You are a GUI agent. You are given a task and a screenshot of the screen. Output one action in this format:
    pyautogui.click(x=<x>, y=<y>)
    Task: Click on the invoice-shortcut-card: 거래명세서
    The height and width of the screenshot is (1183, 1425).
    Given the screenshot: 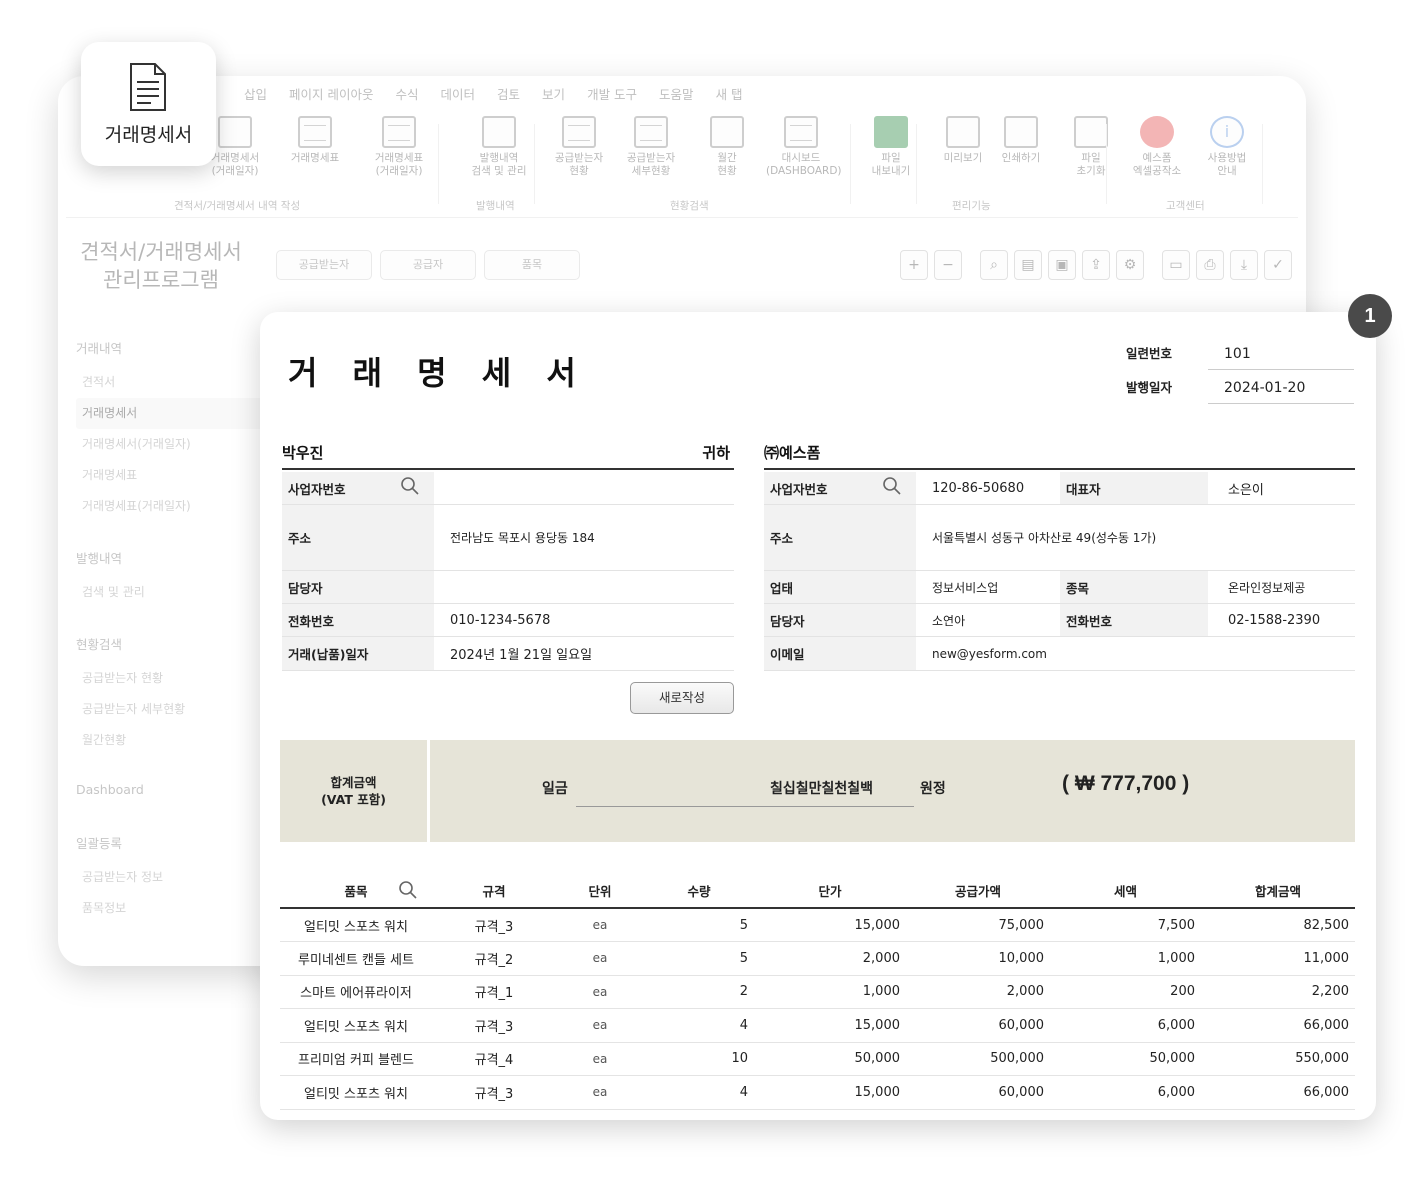 What is the action you would take?
    pyautogui.click(x=148, y=104)
    